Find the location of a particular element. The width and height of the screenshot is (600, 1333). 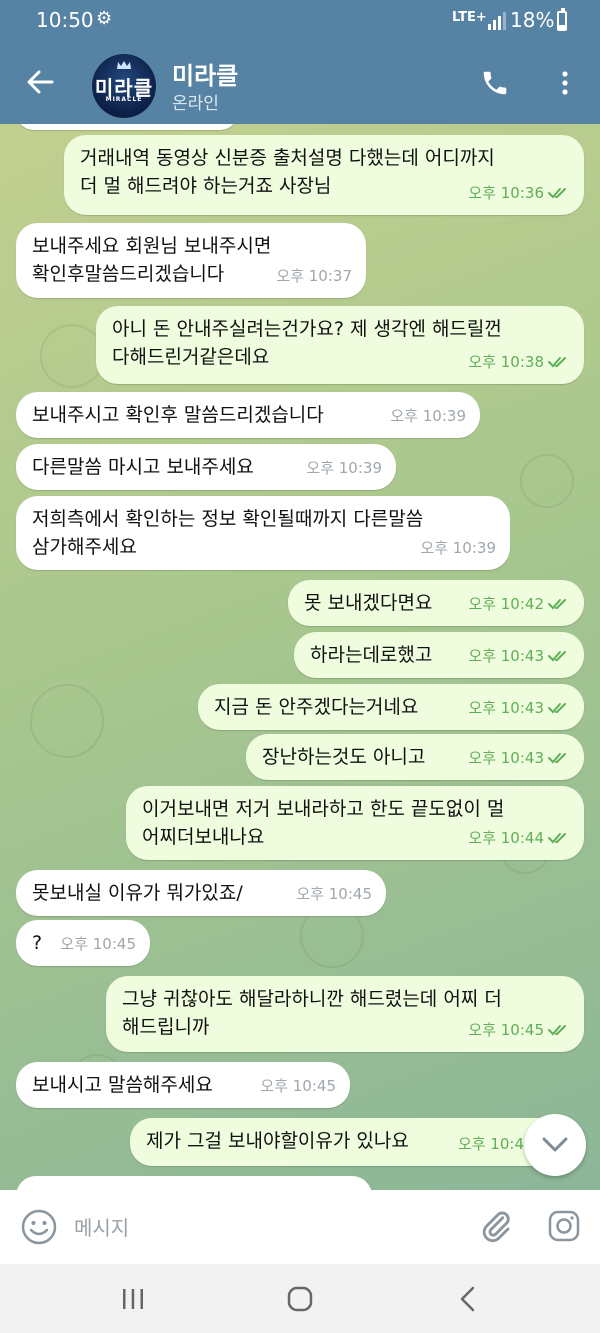

back-arrow-icon is located at coordinates (40, 82).